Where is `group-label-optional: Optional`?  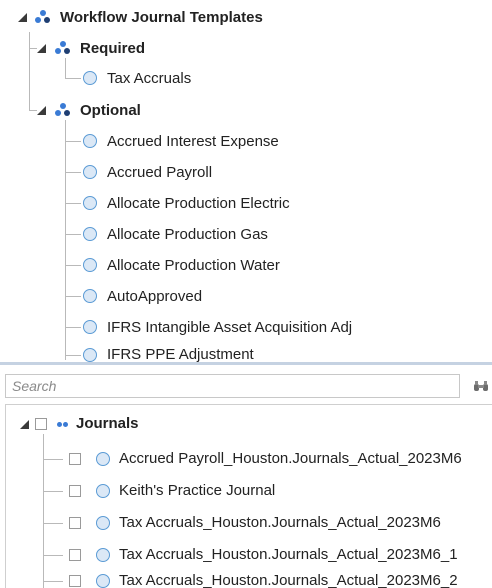 group-label-optional: Optional is located at coordinates (110, 111).